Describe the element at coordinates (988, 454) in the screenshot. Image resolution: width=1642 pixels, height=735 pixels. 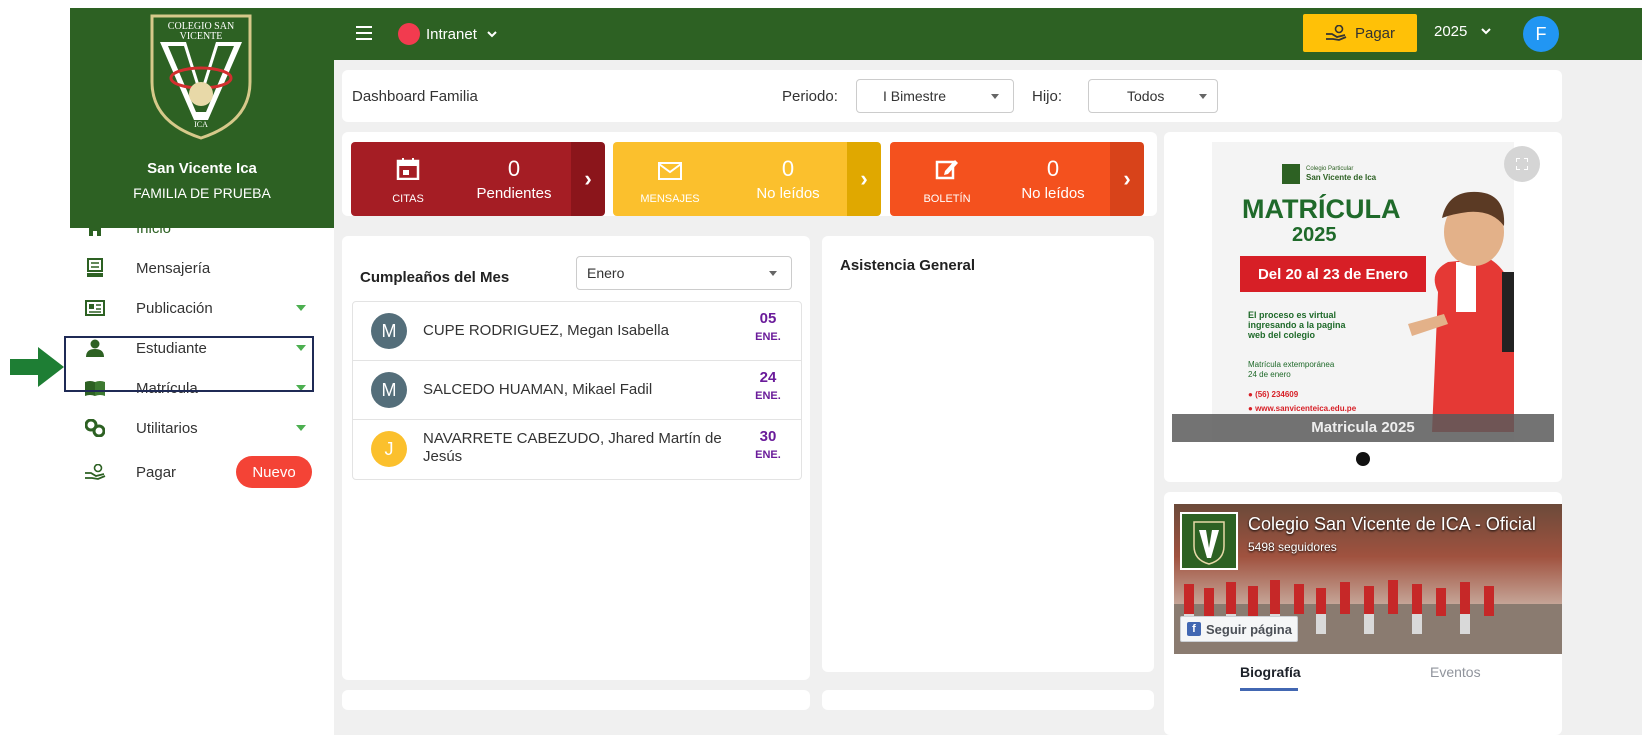
I see `attendance-card: Asistencia General` at that location.